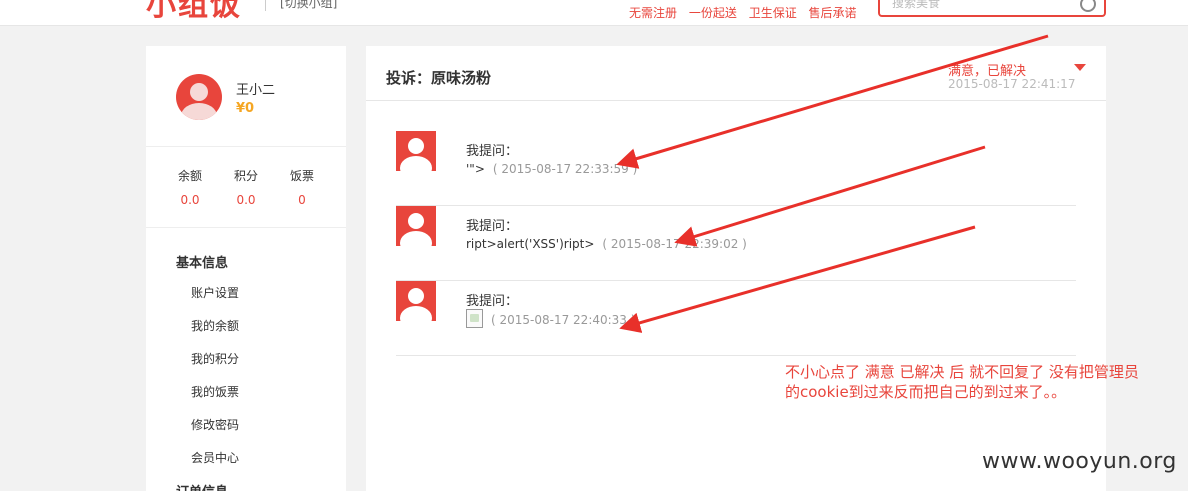 The height and width of the screenshot is (491, 1188). I want to click on message-content: '"> ( 2015-08-17 22:33:59 ), so click(551, 169).